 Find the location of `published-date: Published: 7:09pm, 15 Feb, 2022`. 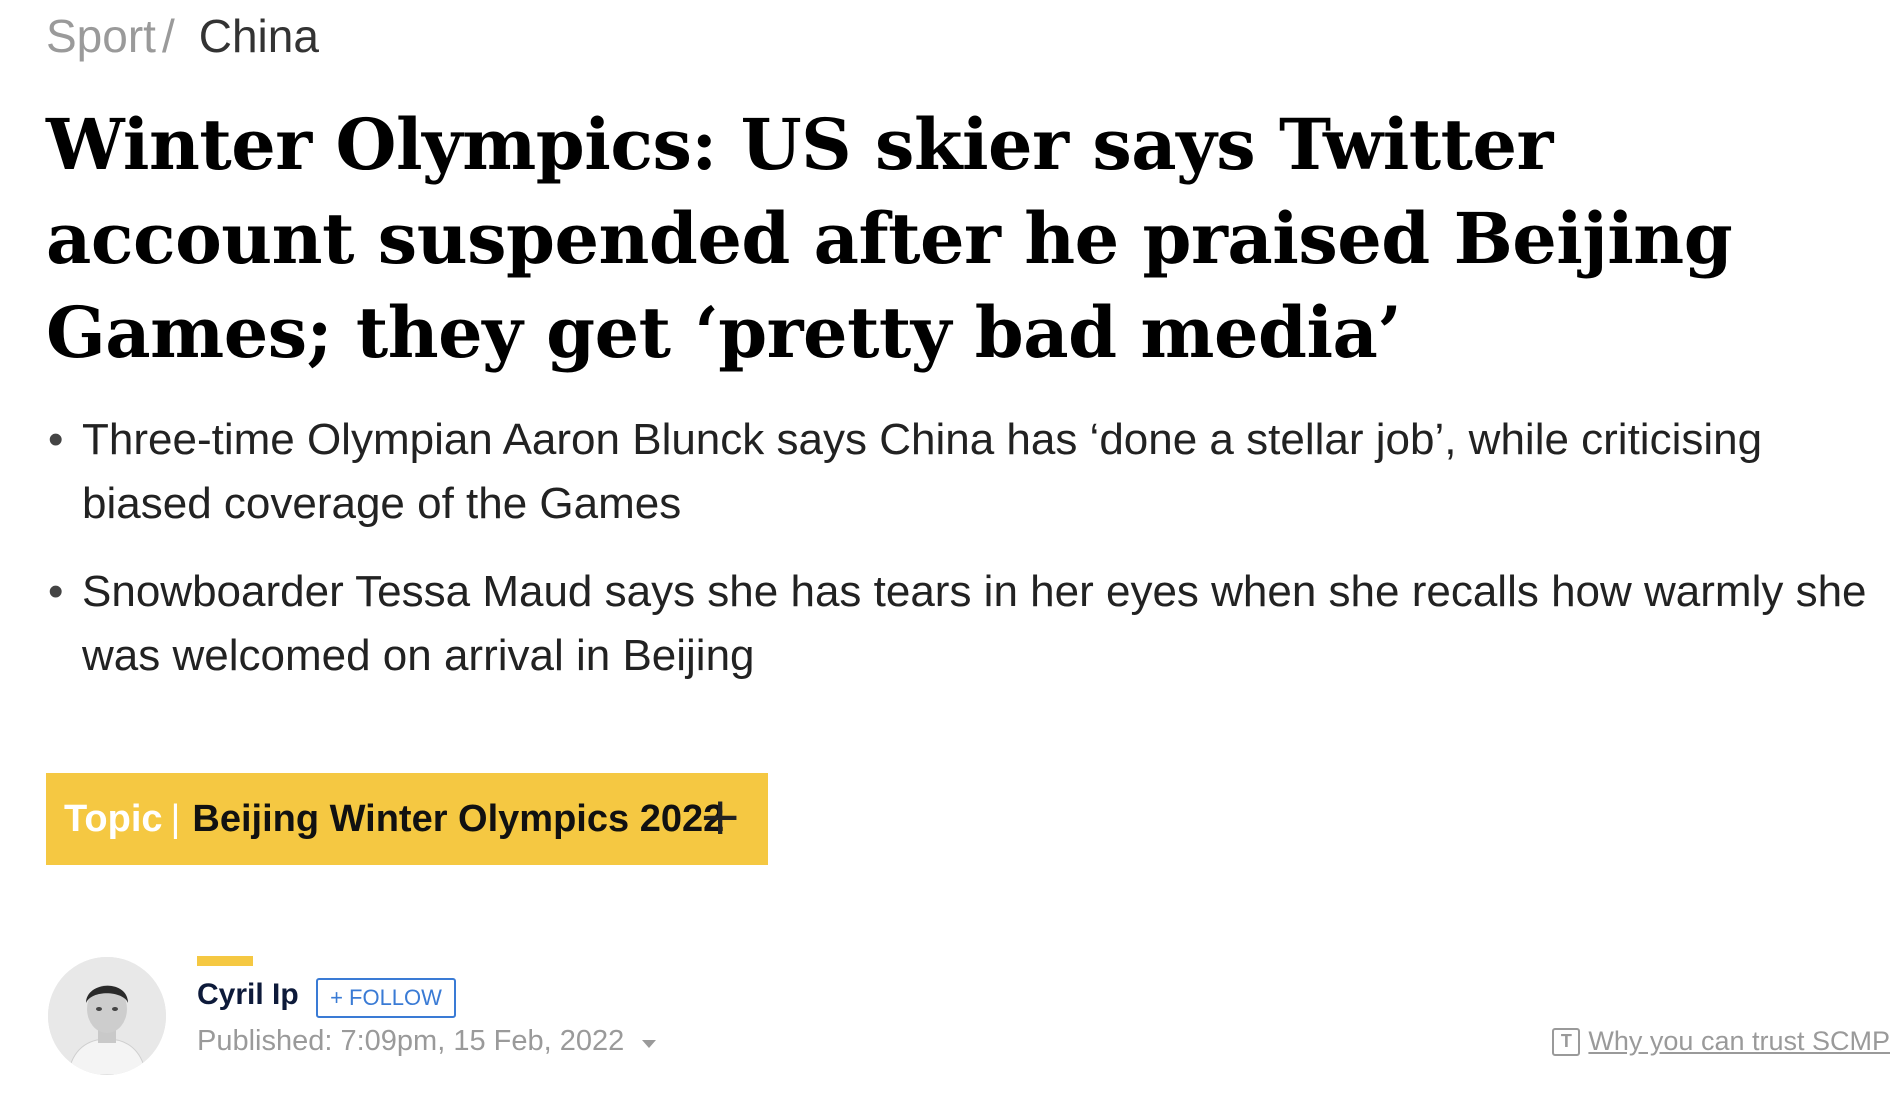

published-date: Published: 7:09pm, 15 Feb, 2022 is located at coordinates (427, 1041).